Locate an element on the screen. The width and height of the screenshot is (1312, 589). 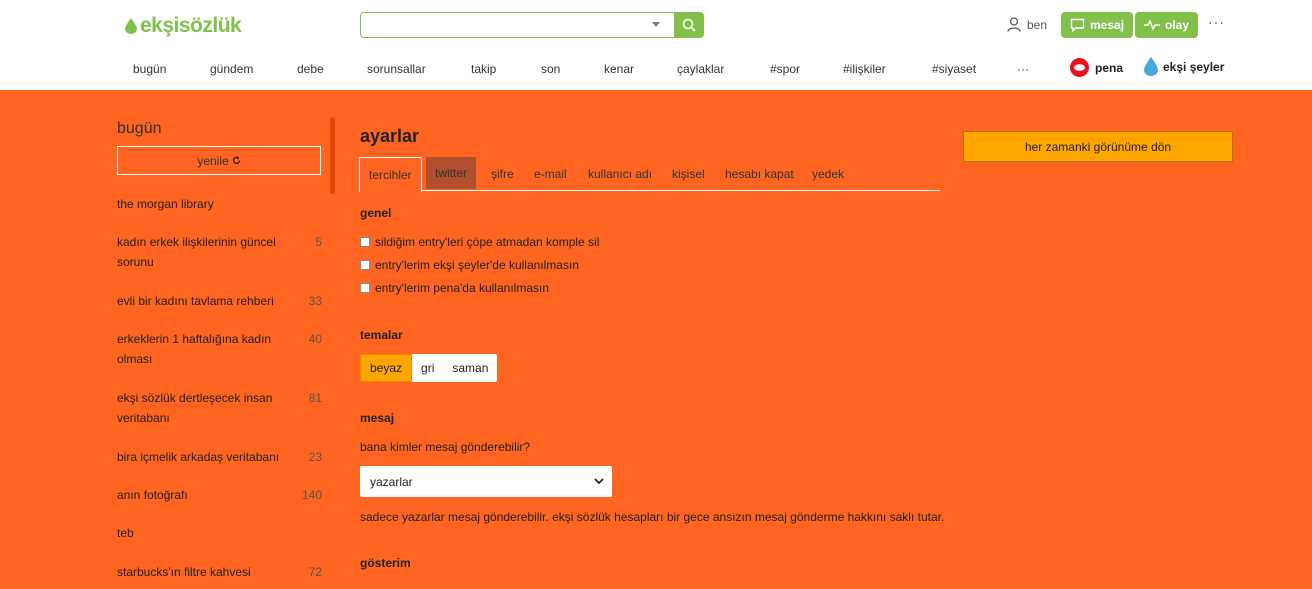
topic-count: 81 is located at coordinates (315, 398).